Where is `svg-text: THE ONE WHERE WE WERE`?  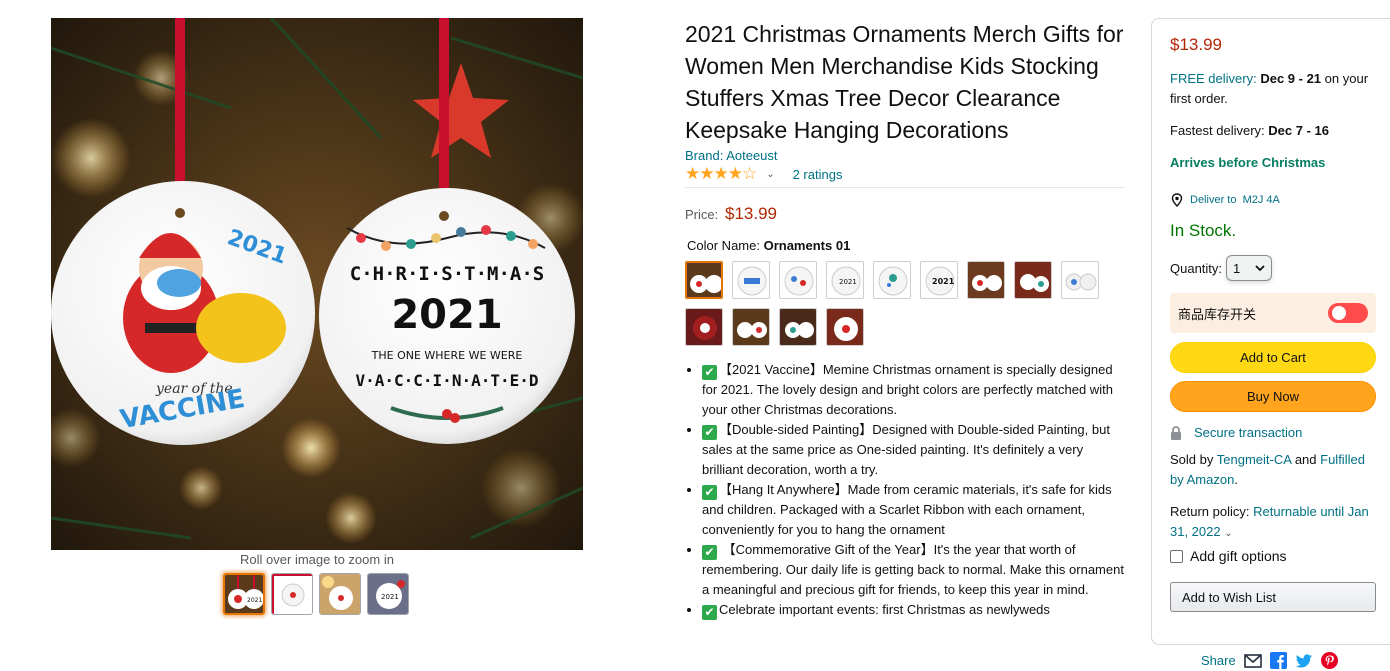 svg-text: THE ONE WHERE WE WERE is located at coordinates (447, 355).